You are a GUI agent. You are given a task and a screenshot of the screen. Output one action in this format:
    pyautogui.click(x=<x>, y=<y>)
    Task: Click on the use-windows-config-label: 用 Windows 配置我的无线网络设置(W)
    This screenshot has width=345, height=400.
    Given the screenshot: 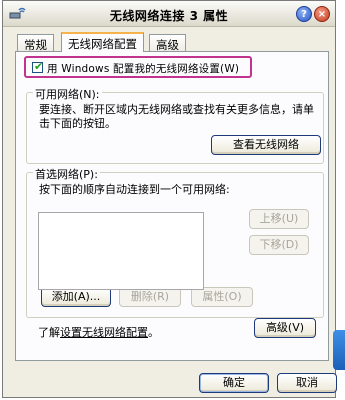 What is the action you would take?
    pyautogui.click(x=143, y=68)
    